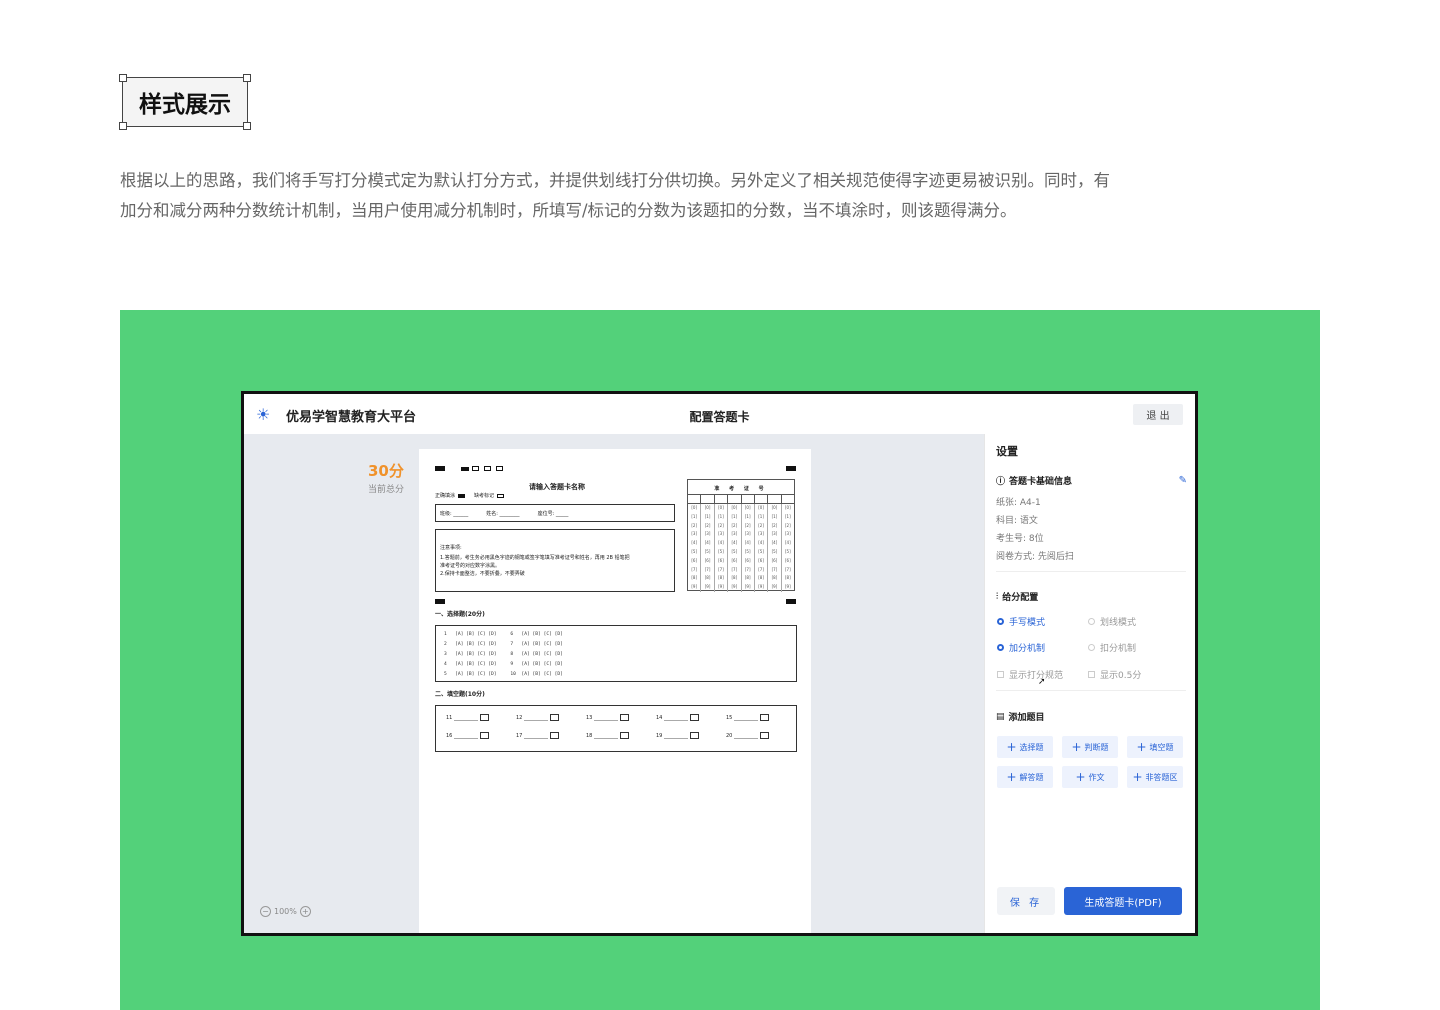  Describe the element at coordinates (1025, 747) in the screenshot. I see `add-choice-button: + 选择题` at that location.